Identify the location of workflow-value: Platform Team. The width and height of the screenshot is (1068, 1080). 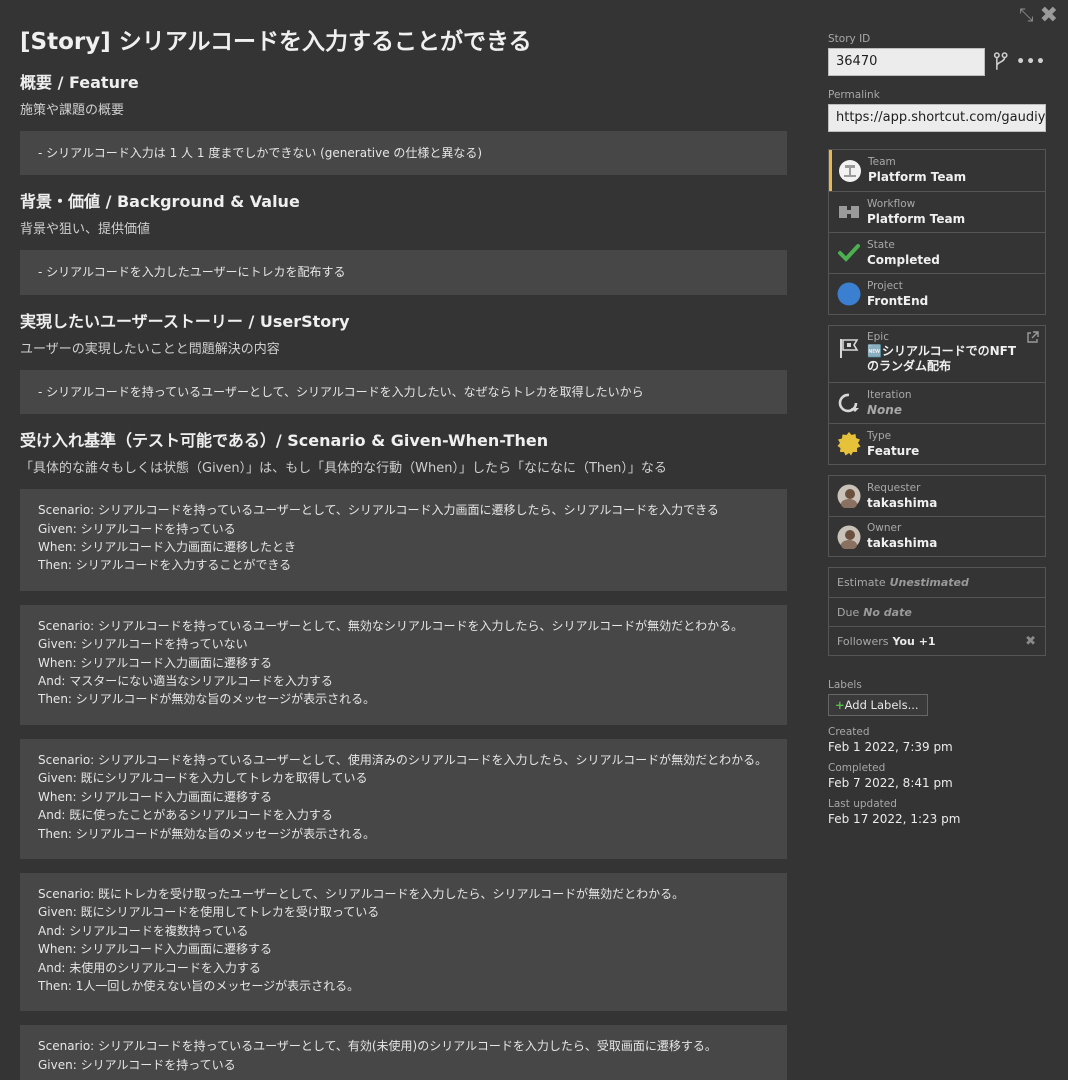
(916, 218).